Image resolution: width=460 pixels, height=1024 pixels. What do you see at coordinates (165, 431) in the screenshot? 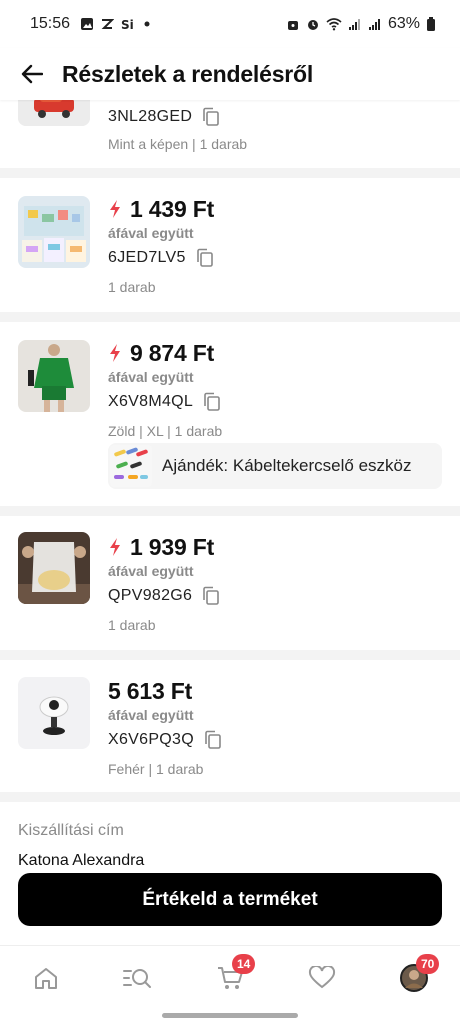
I see `variant-meta: Zöld | XL | 1 darab` at bounding box center [165, 431].